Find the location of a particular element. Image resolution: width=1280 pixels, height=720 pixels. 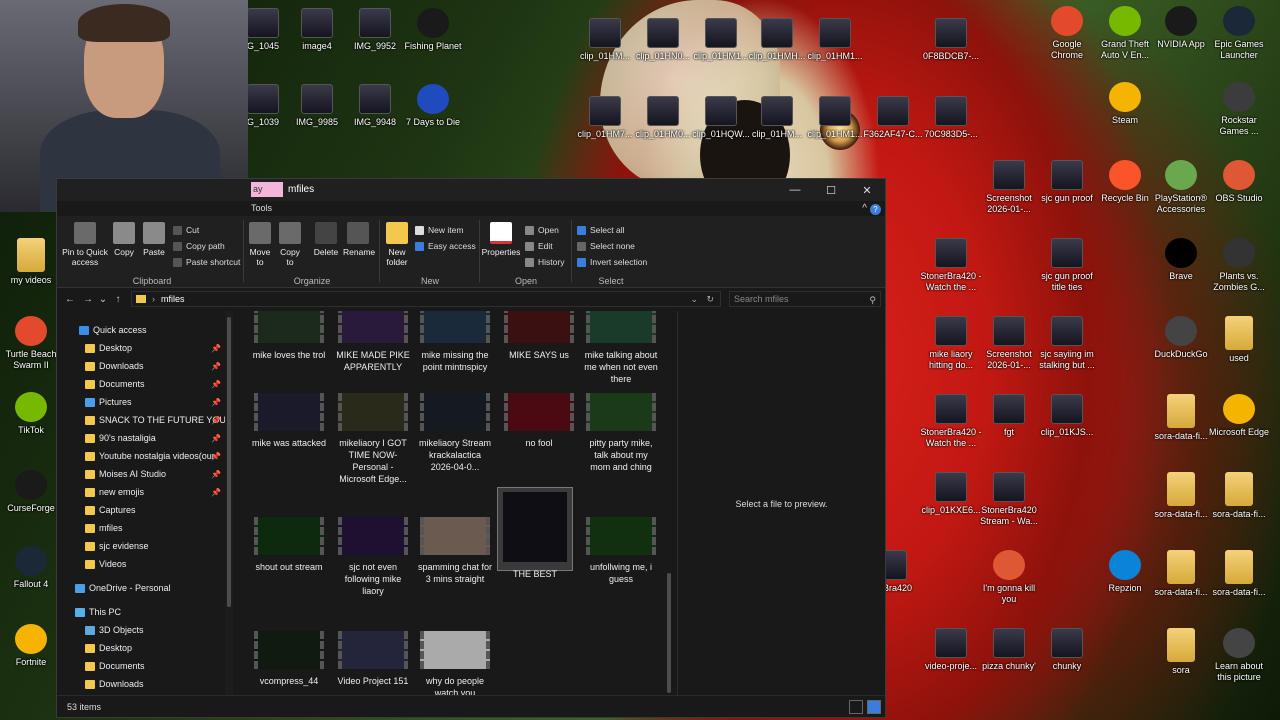

nav-item: Downloads is located at coordinates (147, 684).